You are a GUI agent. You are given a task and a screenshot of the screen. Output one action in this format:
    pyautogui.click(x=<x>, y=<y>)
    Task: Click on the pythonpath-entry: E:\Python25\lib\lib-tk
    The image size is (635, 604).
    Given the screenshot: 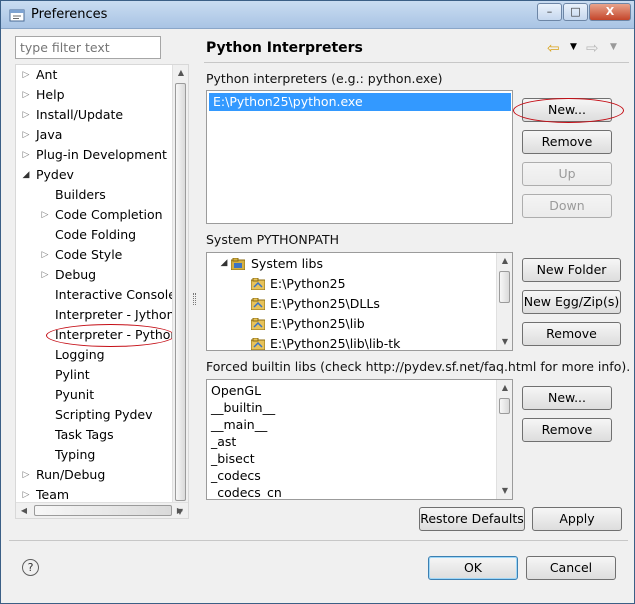 What is the action you would take?
    pyautogui.click(x=335, y=342)
    